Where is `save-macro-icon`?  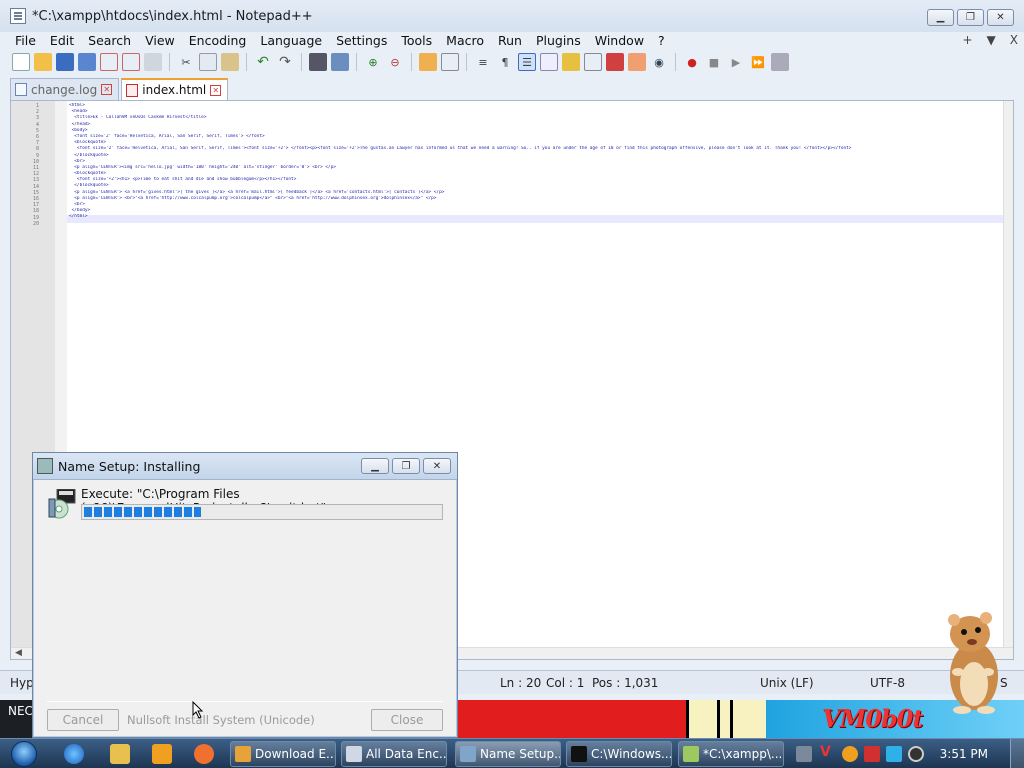 save-macro-icon is located at coordinates (780, 62).